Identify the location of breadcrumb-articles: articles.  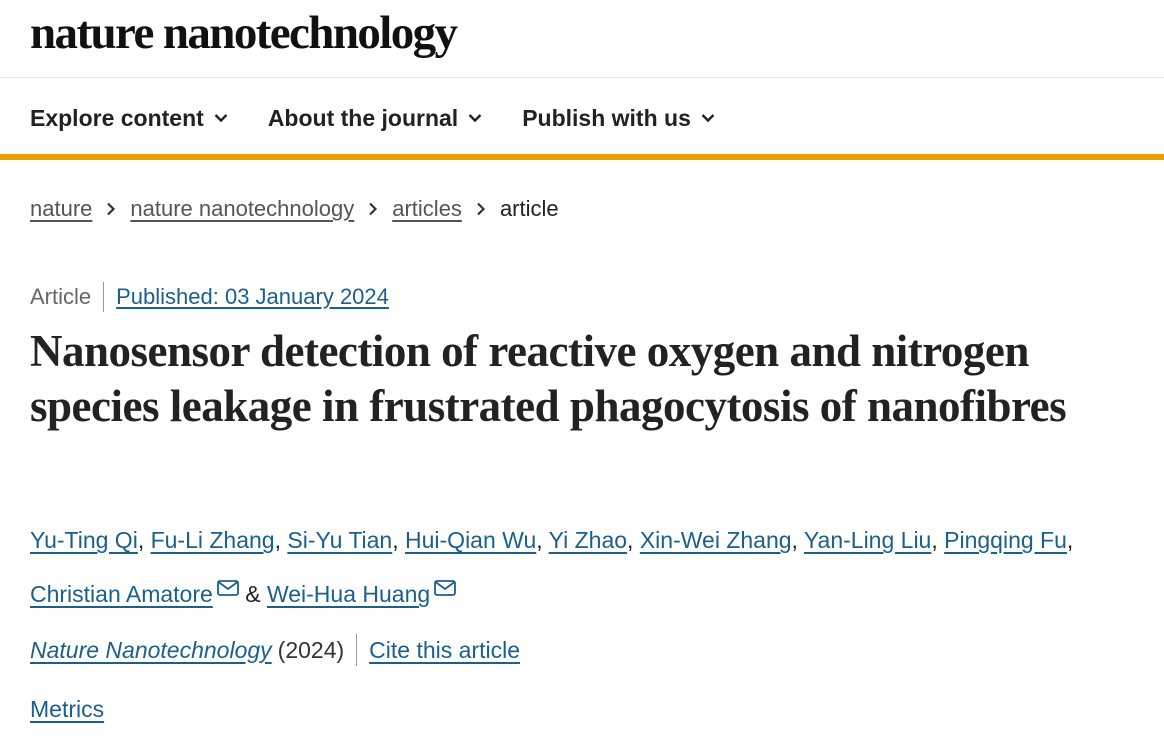
(427, 209).